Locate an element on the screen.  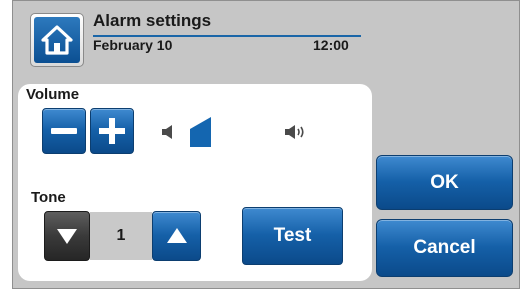
tone-increase-button is located at coordinates (176, 236).